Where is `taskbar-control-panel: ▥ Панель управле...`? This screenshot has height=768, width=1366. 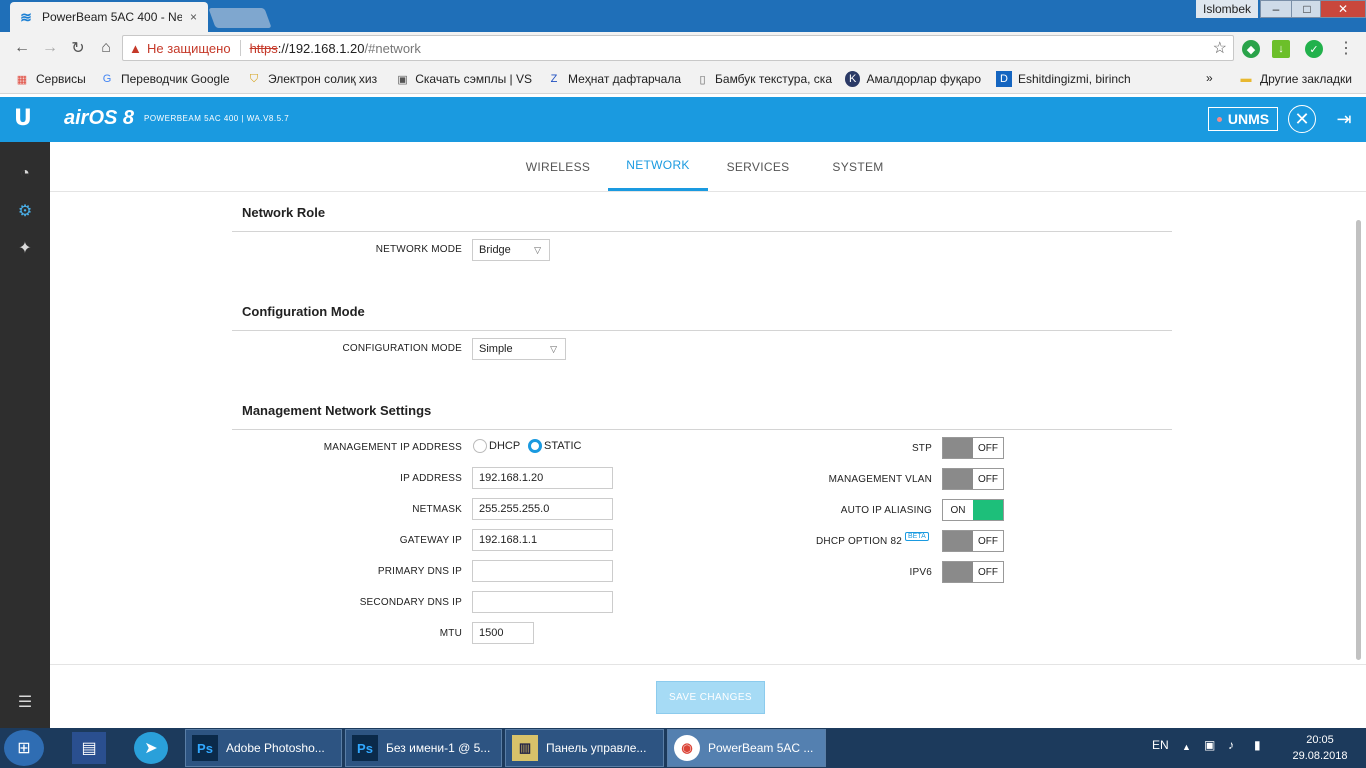
taskbar-control-panel: ▥ Панель управле... is located at coordinates (584, 748).